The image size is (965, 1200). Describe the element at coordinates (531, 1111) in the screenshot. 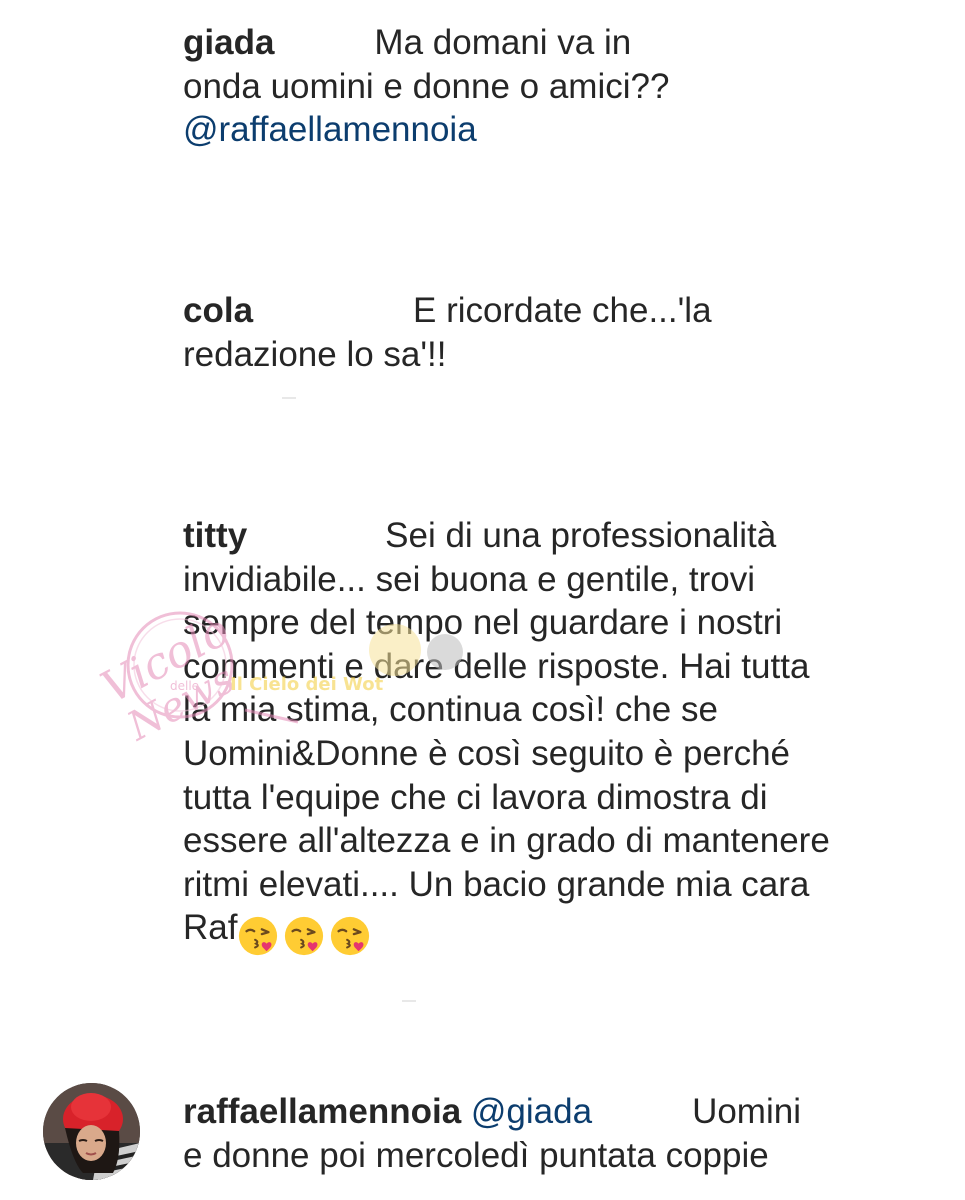

I see `mention-link: @giada` at that location.